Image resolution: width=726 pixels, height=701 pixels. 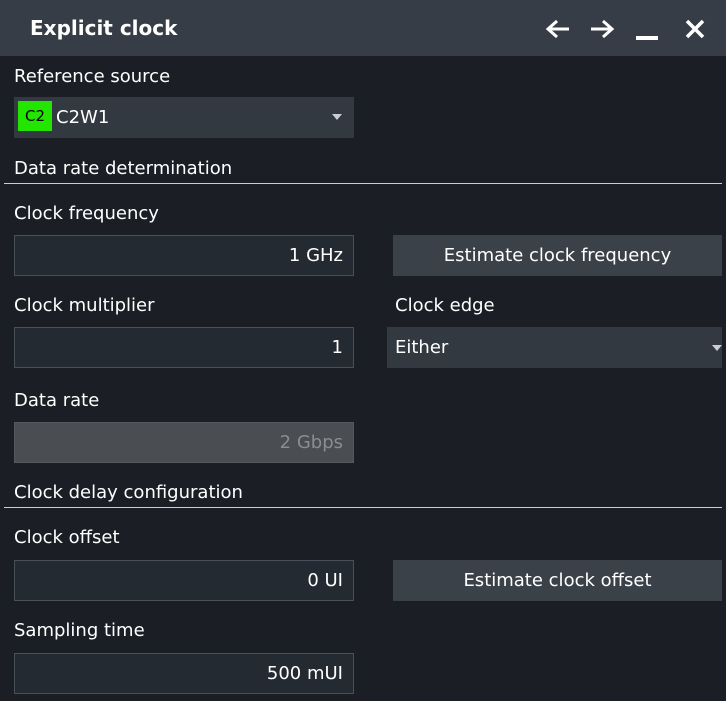 I want to click on arrow-left-icon, so click(x=558, y=29).